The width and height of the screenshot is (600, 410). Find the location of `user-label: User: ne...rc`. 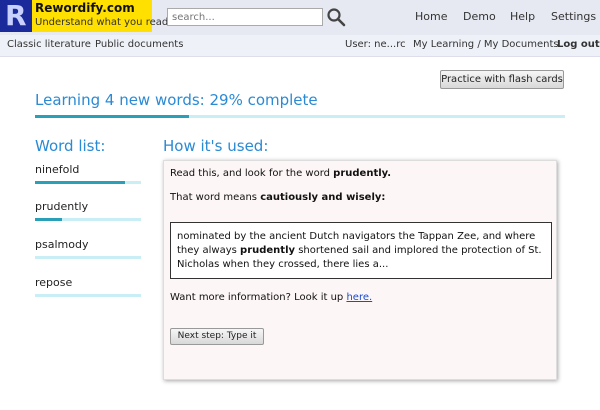

user-label: User: ne...rc is located at coordinates (375, 44).